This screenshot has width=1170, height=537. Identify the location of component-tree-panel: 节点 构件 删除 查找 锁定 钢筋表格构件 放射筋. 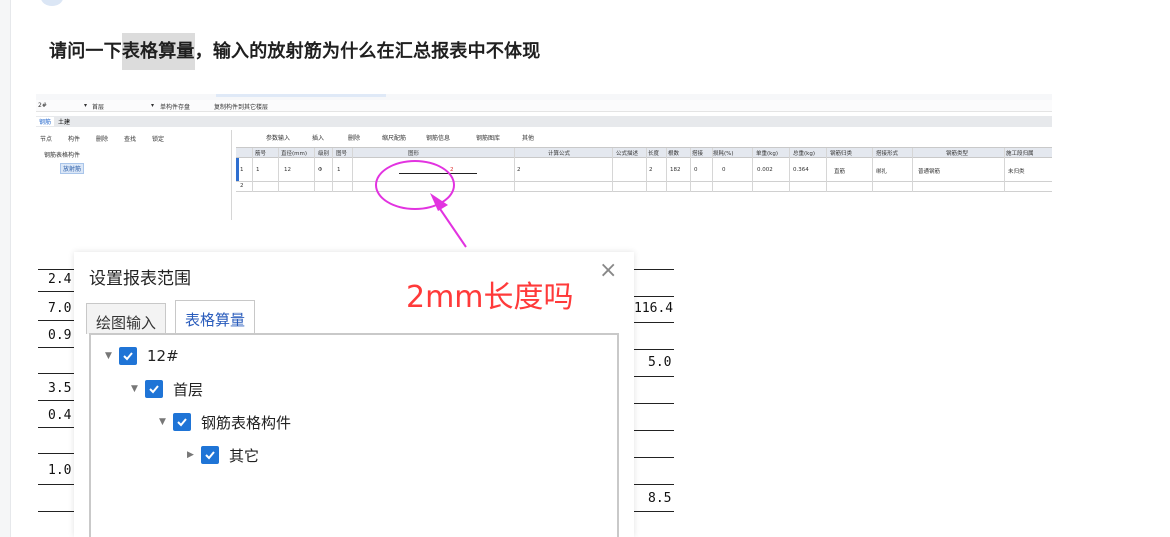
(134, 175).